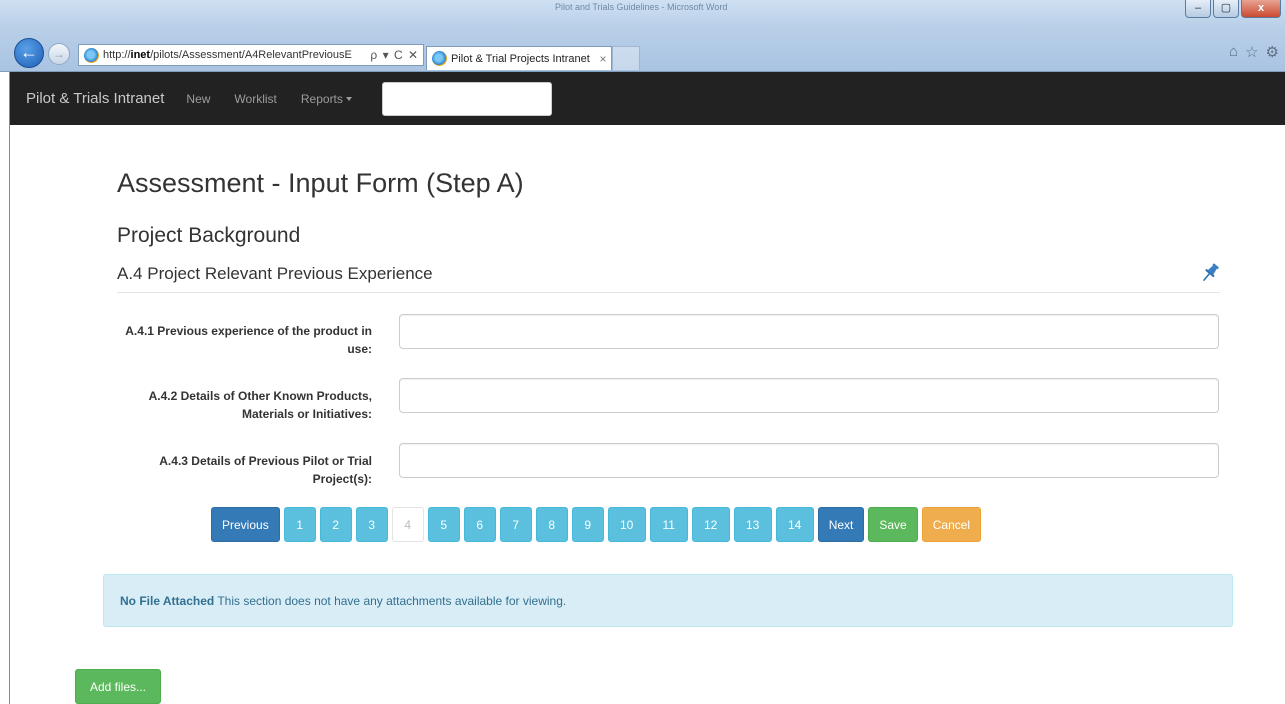  What do you see at coordinates (439, 58) in the screenshot?
I see `tab-favicon-icon` at bounding box center [439, 58].